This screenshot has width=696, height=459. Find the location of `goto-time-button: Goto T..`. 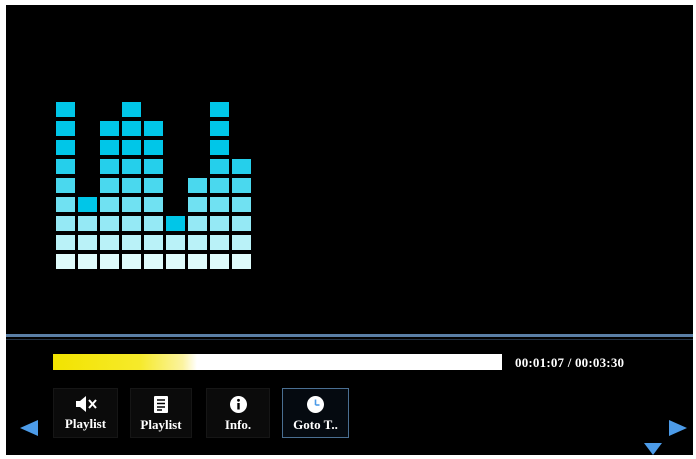

goto-time-button: Goto T.. is located at coordinates (315, 413).